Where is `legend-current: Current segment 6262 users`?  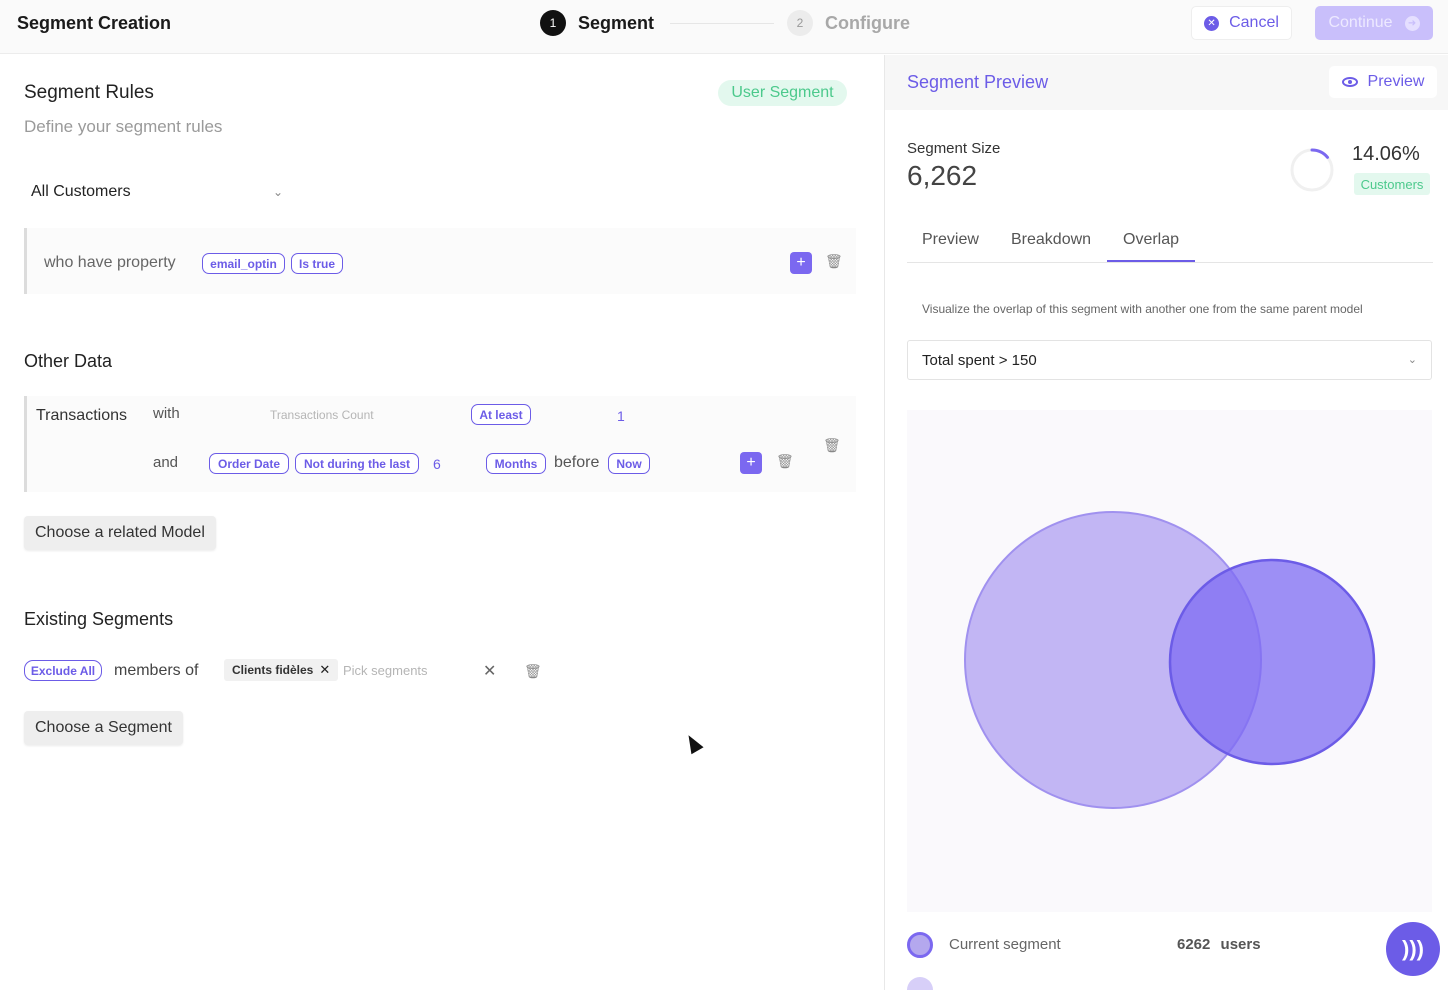 legend-current: Current segment 6262 users is located at coordinates (1117, 945).